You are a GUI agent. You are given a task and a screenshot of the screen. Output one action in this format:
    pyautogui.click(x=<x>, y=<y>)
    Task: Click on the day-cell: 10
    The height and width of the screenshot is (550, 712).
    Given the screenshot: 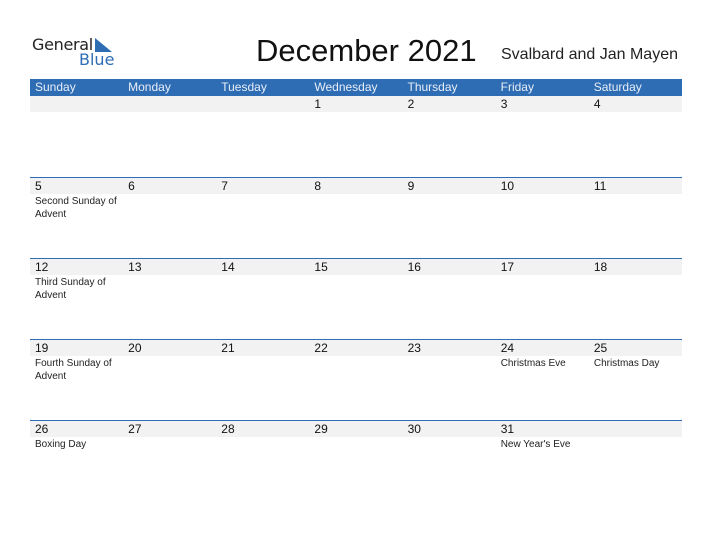 What is the action you would take?
    pyautogui.click(x=542, y=218)
    